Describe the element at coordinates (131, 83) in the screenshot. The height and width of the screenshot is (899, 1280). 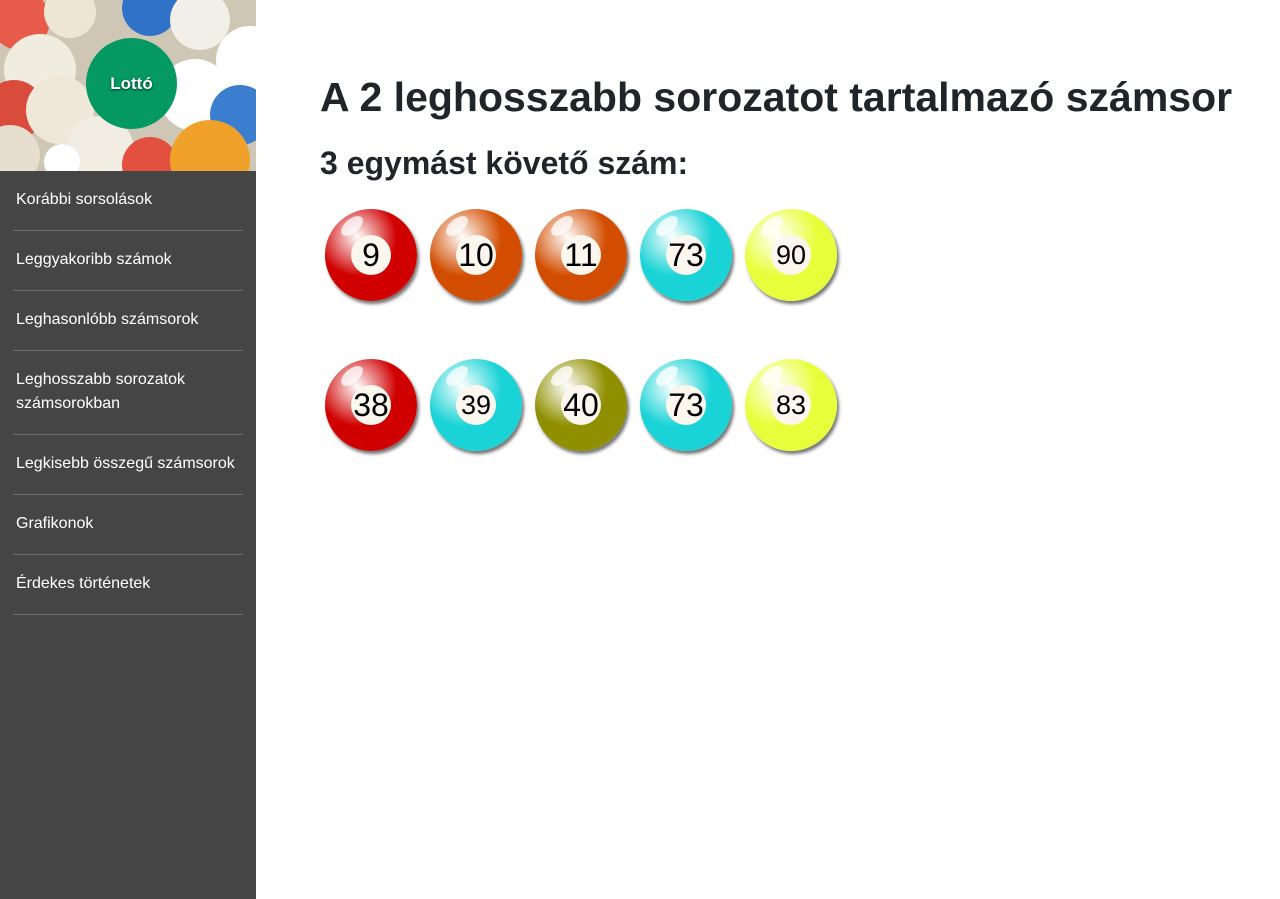
I see `logo-badge: Lottó` at that location.